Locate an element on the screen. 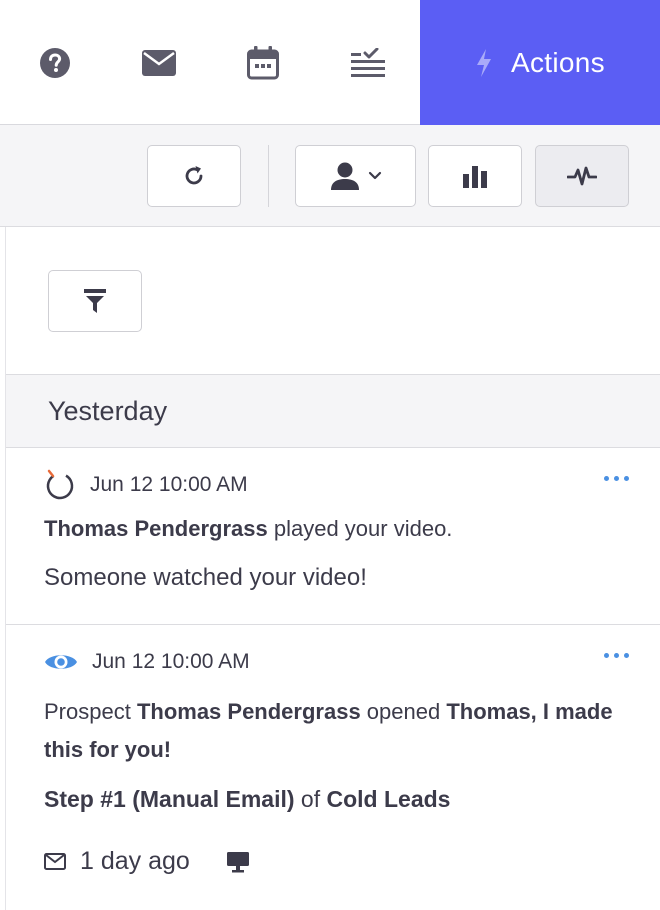 The height and width of the screenshot is (910, 660). activity-view-button is located at coordinates (582, 176).